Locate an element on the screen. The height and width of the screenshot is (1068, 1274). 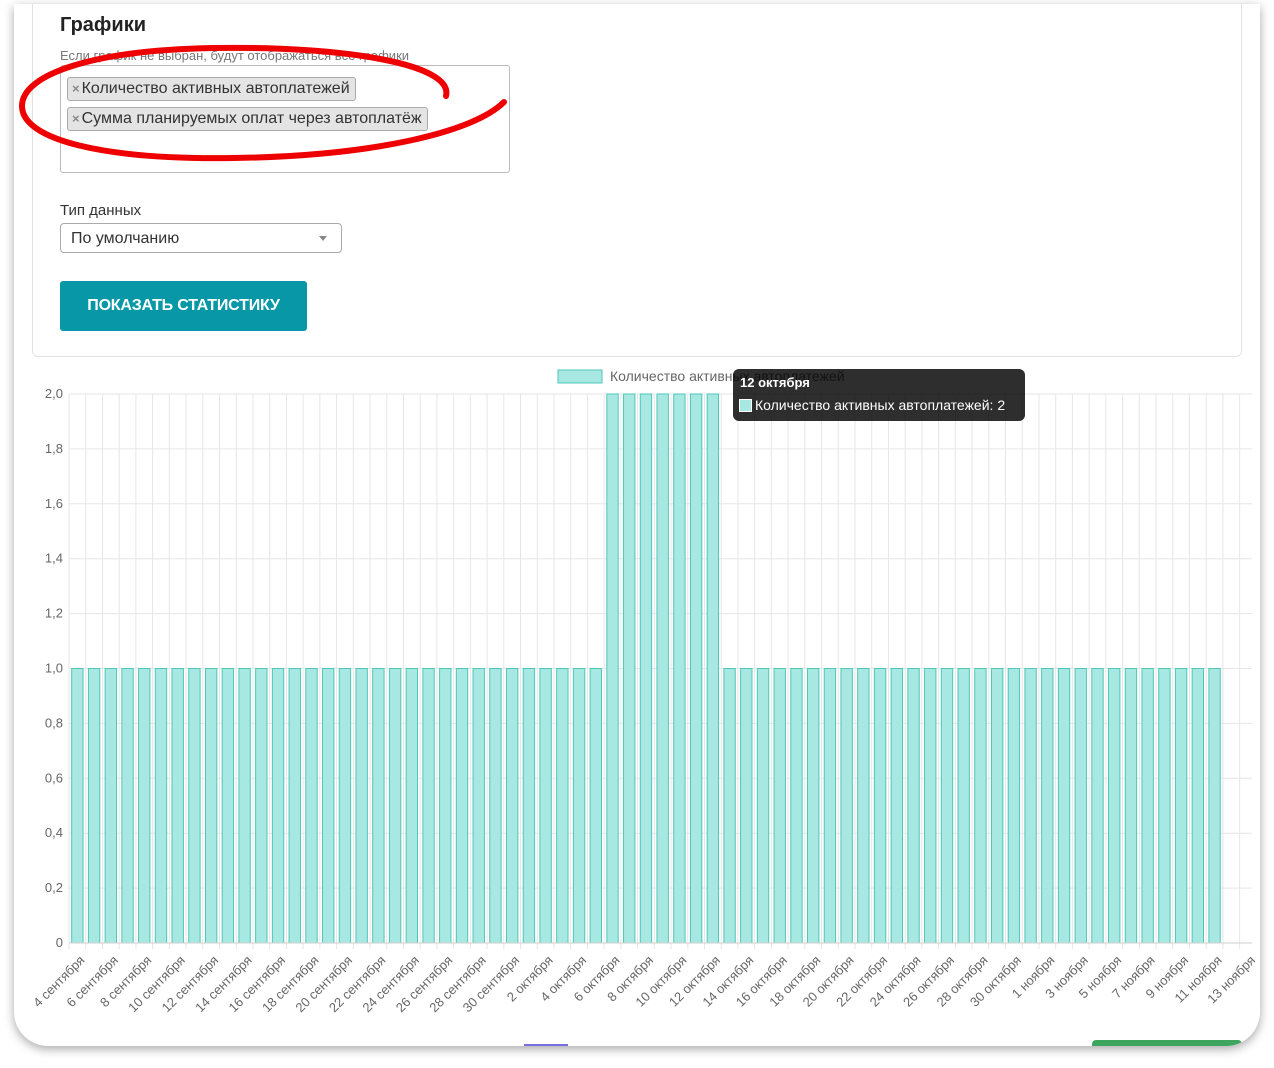
y-tick-label: 0,2 is located at coordinates (54, 887).